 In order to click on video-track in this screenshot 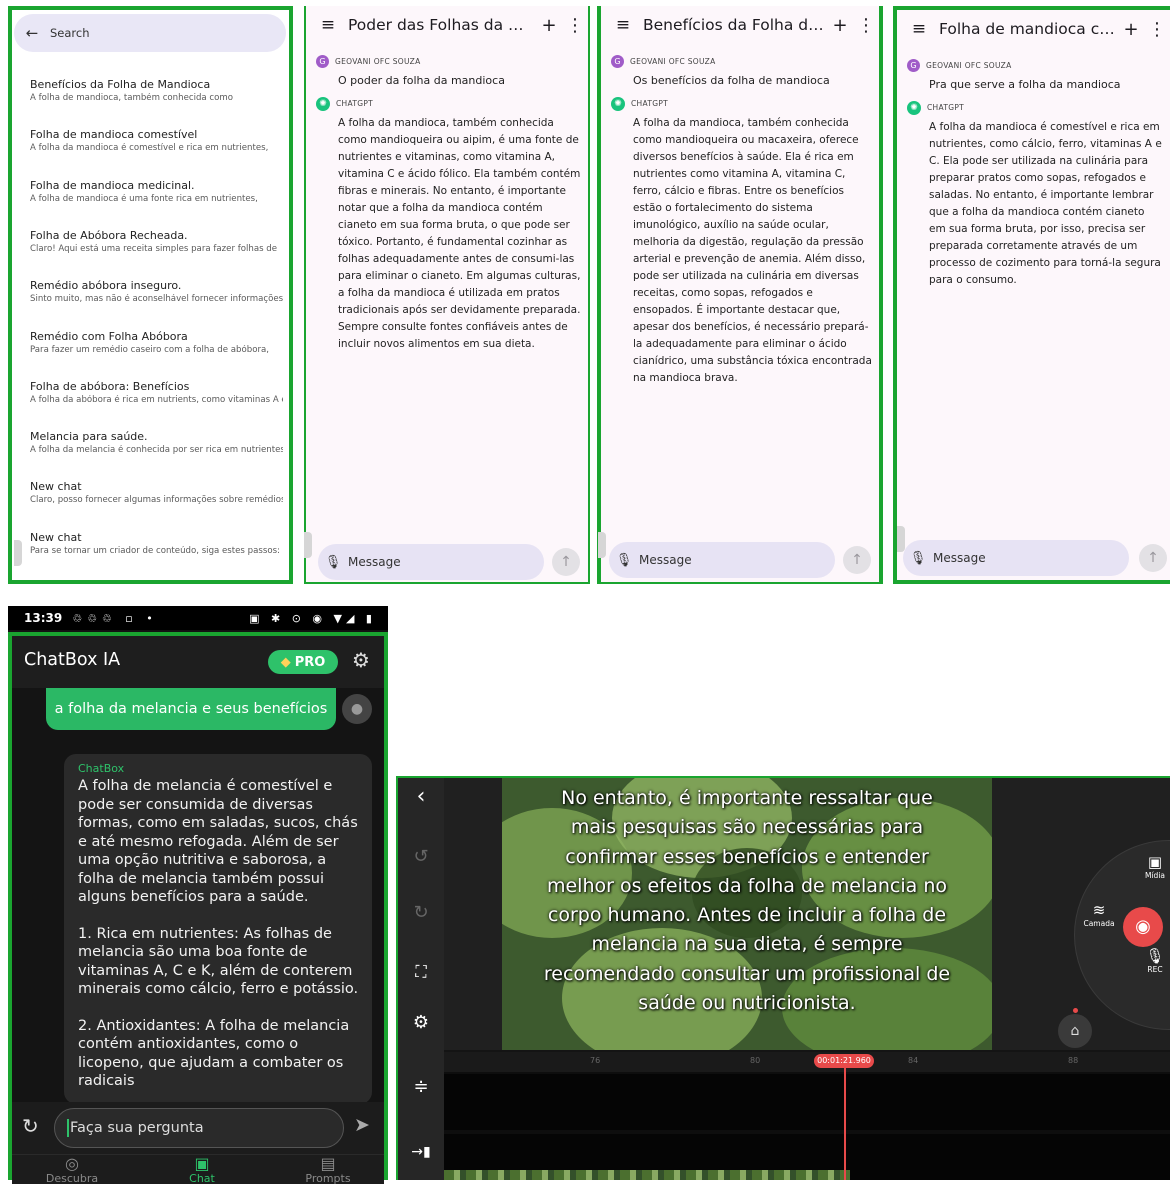, I will do `click(807, 1102)`.